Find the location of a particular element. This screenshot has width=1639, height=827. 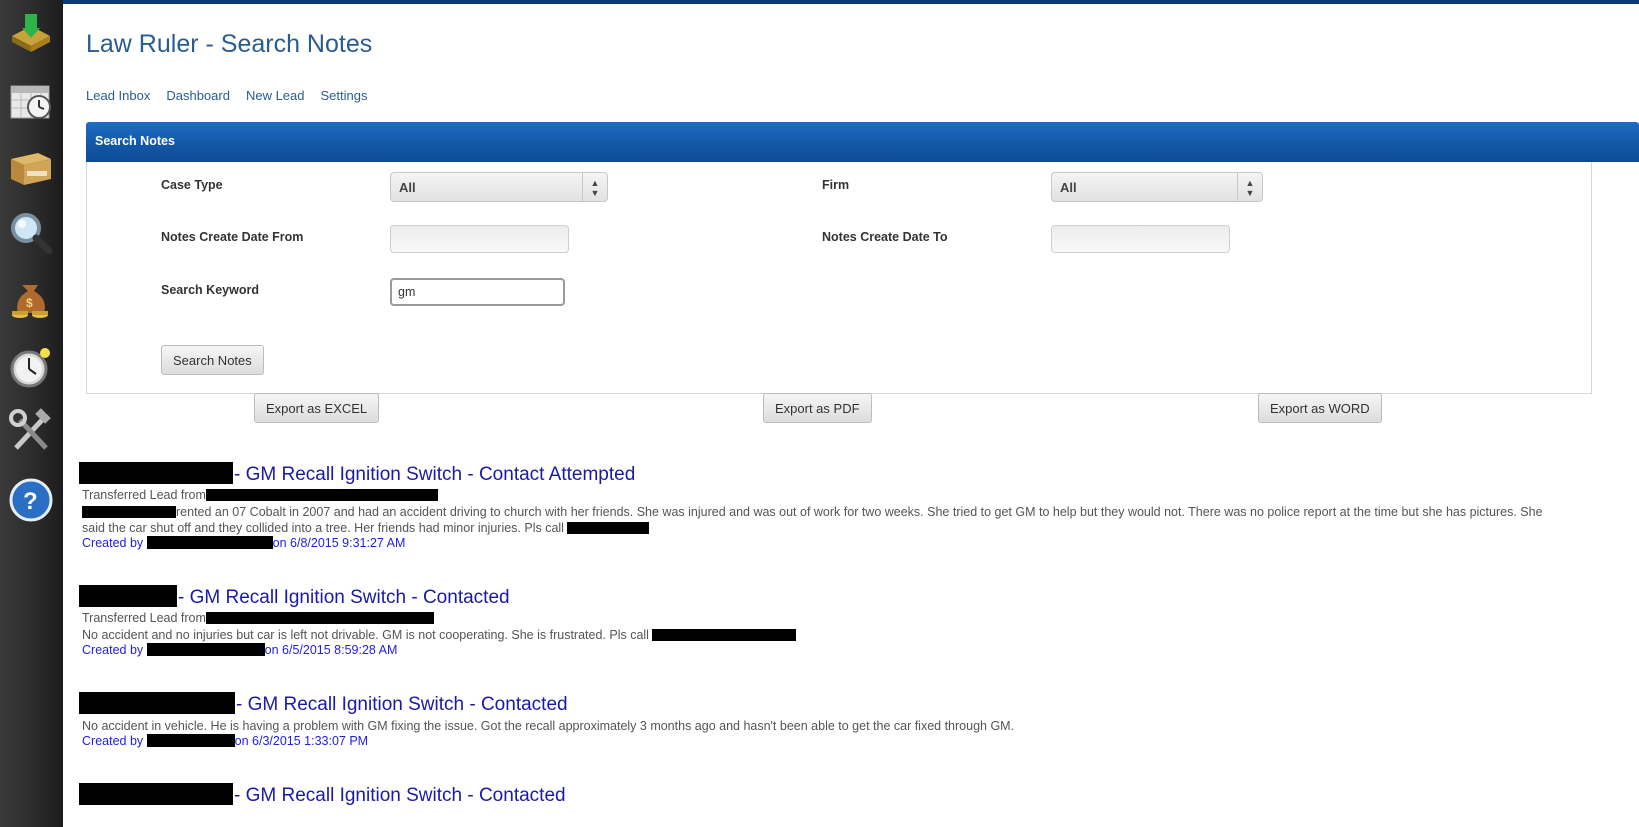

help-icon: ? is located at coordinates (31, 500).